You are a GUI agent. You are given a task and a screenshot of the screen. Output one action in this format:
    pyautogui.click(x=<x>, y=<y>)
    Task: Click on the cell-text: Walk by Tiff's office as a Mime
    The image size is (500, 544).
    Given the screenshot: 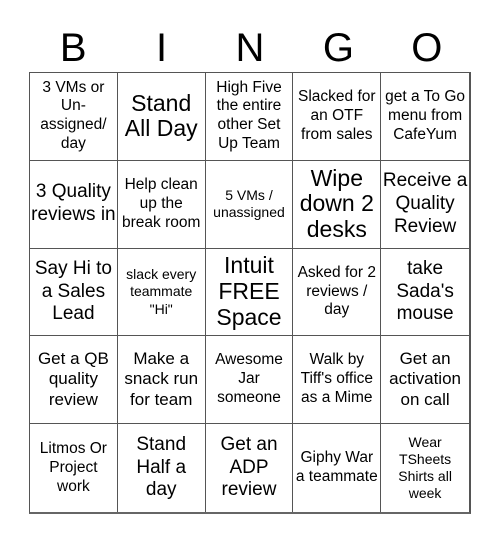 What is the action you would take?
    pyautogui.click(x=337, y=379)
    